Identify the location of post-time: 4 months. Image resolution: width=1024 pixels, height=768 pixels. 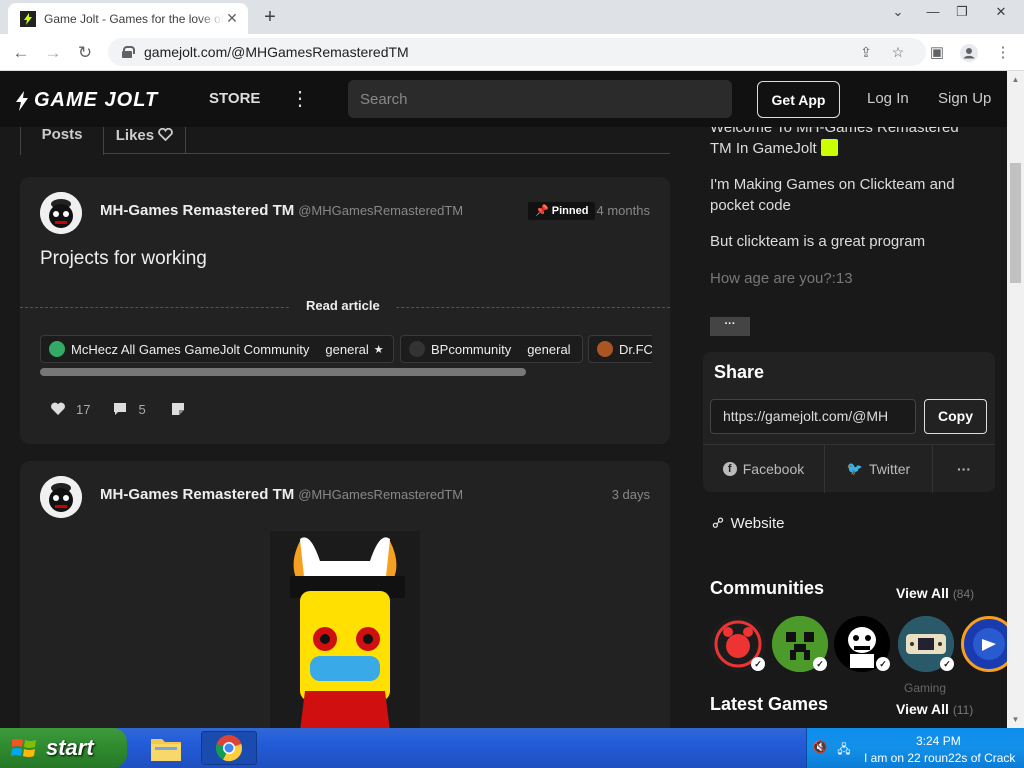
(623, 210).